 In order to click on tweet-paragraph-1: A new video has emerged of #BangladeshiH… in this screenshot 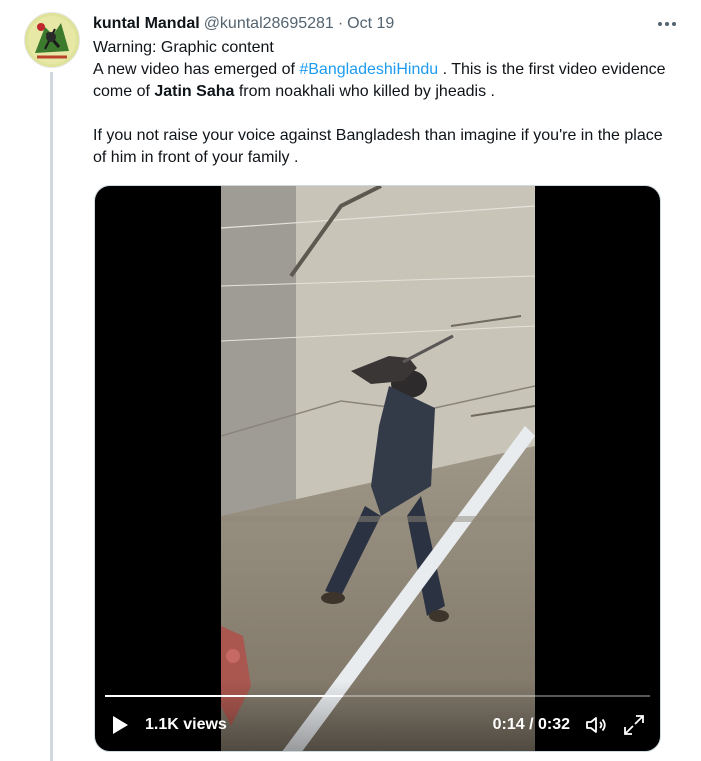, I will do `click(383, 81)`.